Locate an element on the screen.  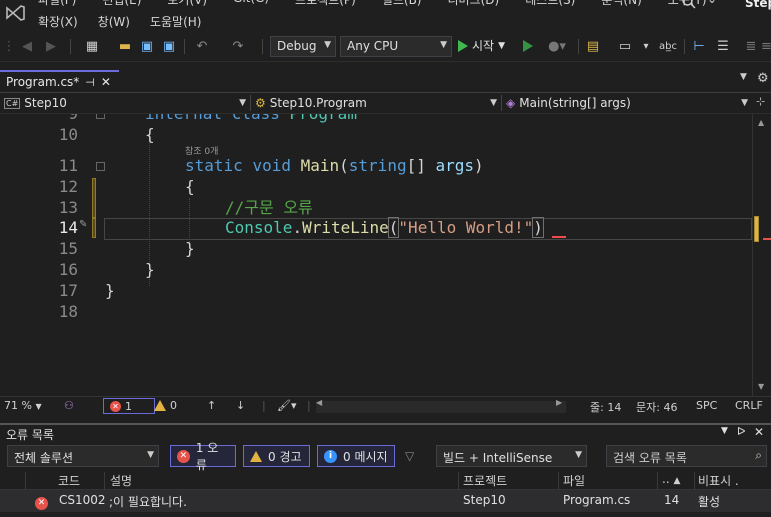
save-icon: ▣ is located at coordinates (147, 46).